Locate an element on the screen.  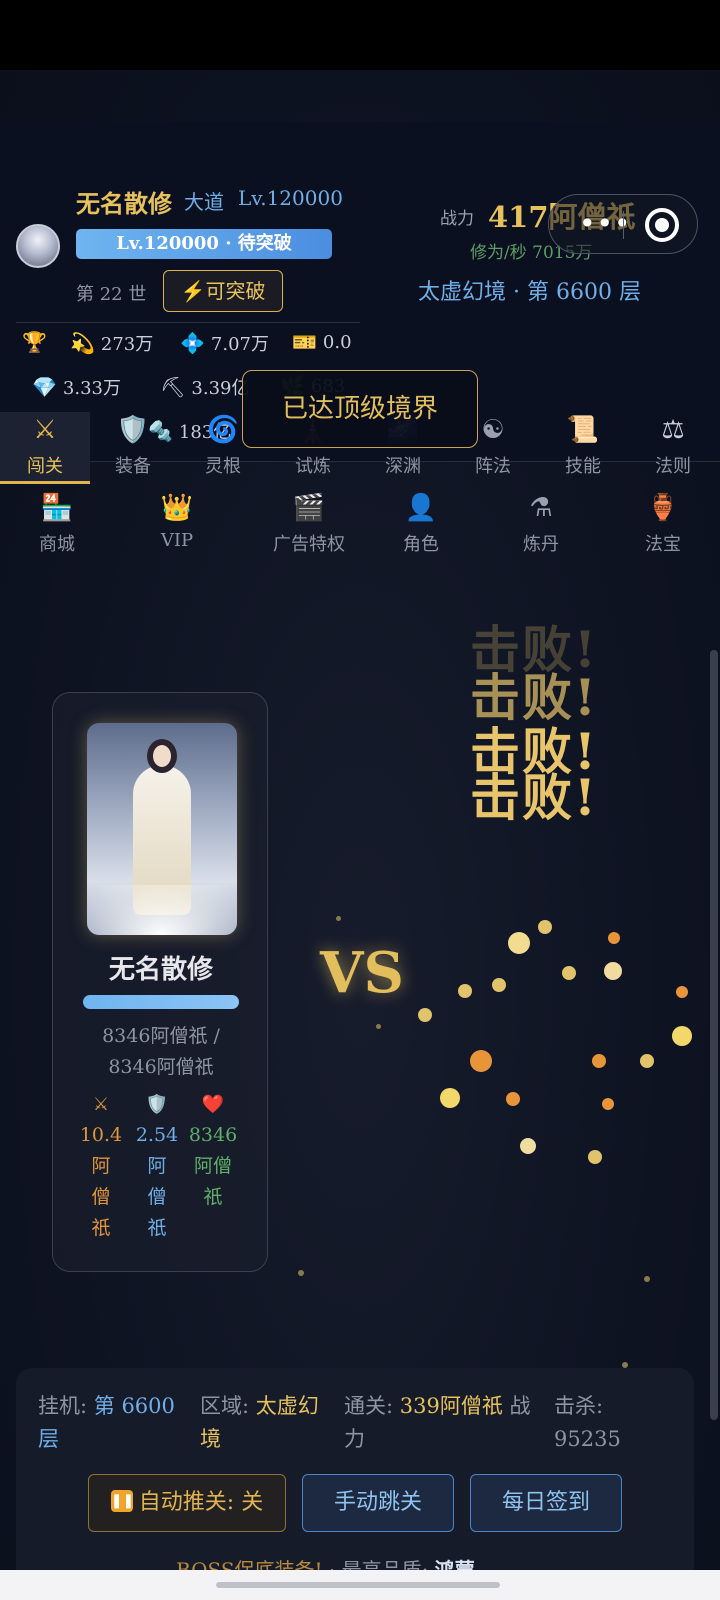
sword-icon: ⚔ is located at coordinates (101, 1104).